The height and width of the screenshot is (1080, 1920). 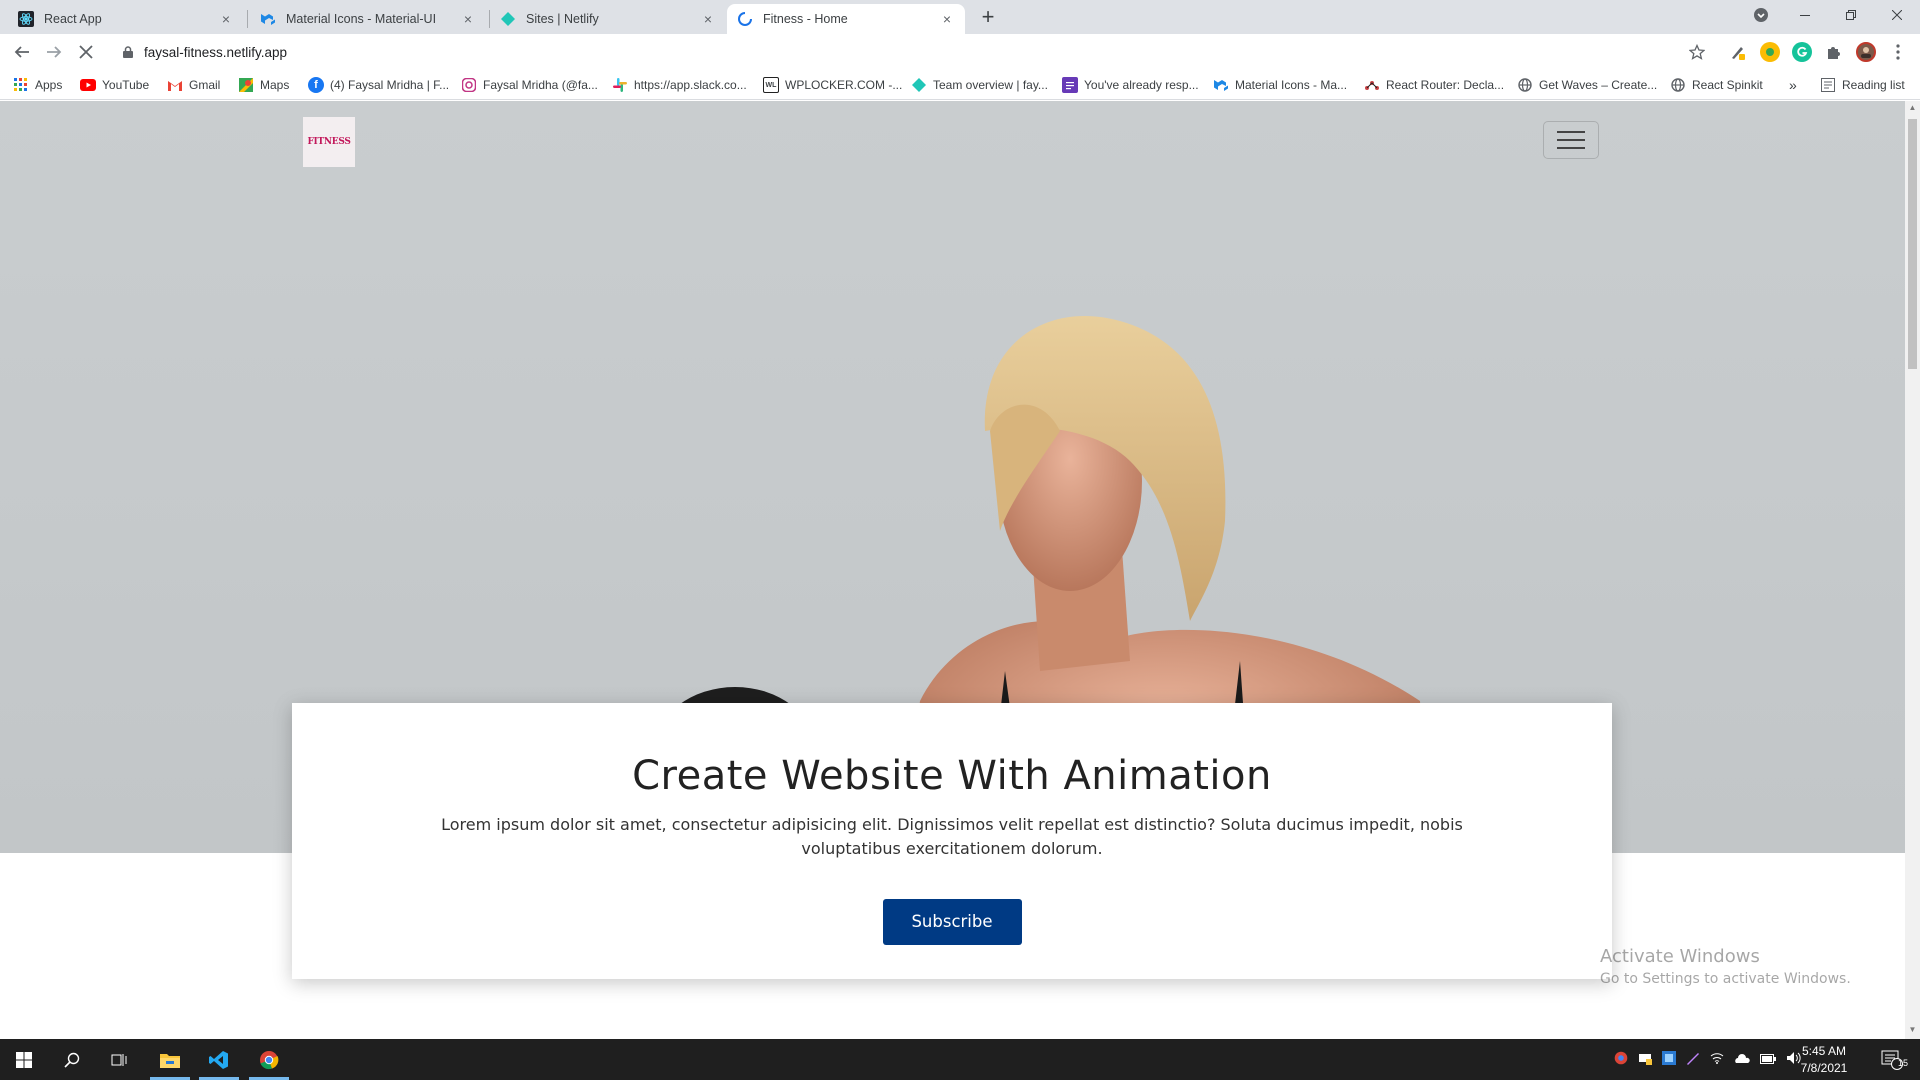 What do you see at coordinates (126, 19) in the screenshot?
I see `tab-react-app: React App ×` at bounding box center [126, 19].